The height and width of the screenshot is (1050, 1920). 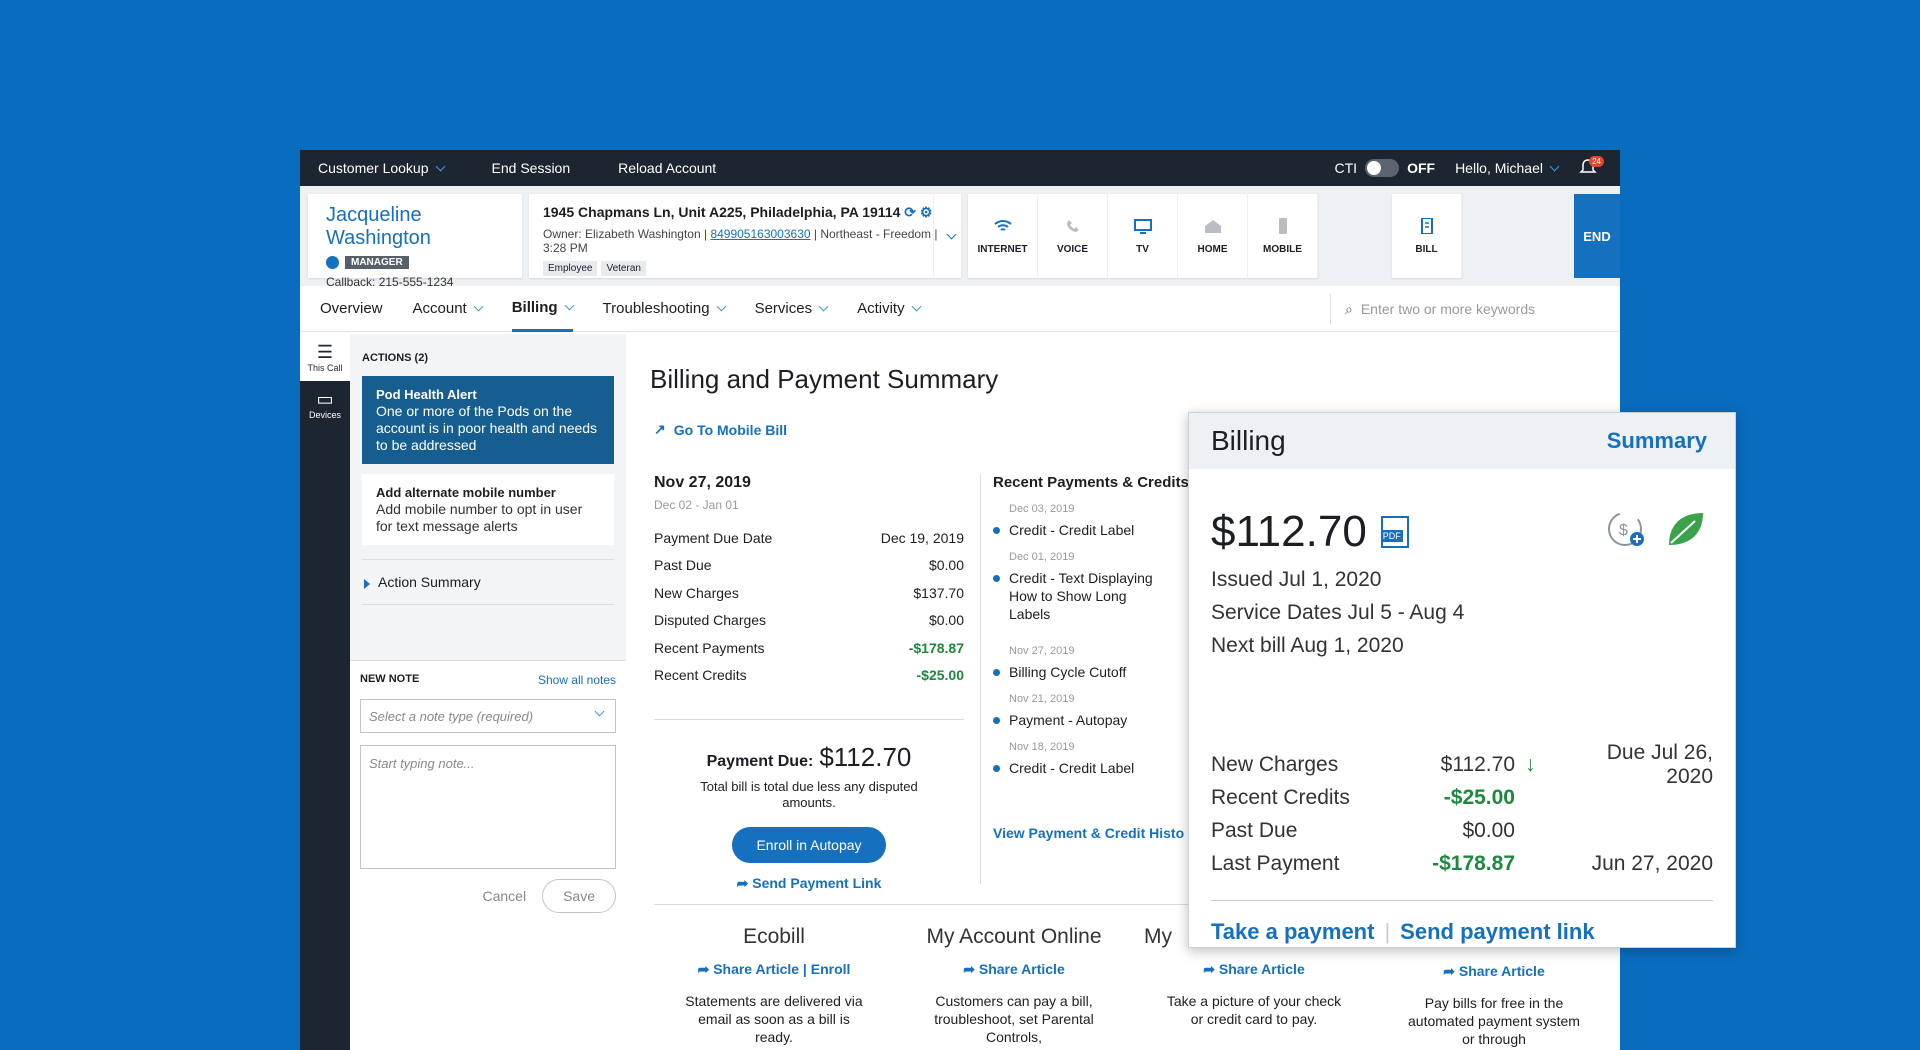 I want to click on bill-service: BILL, so click(x=1427, y=236).